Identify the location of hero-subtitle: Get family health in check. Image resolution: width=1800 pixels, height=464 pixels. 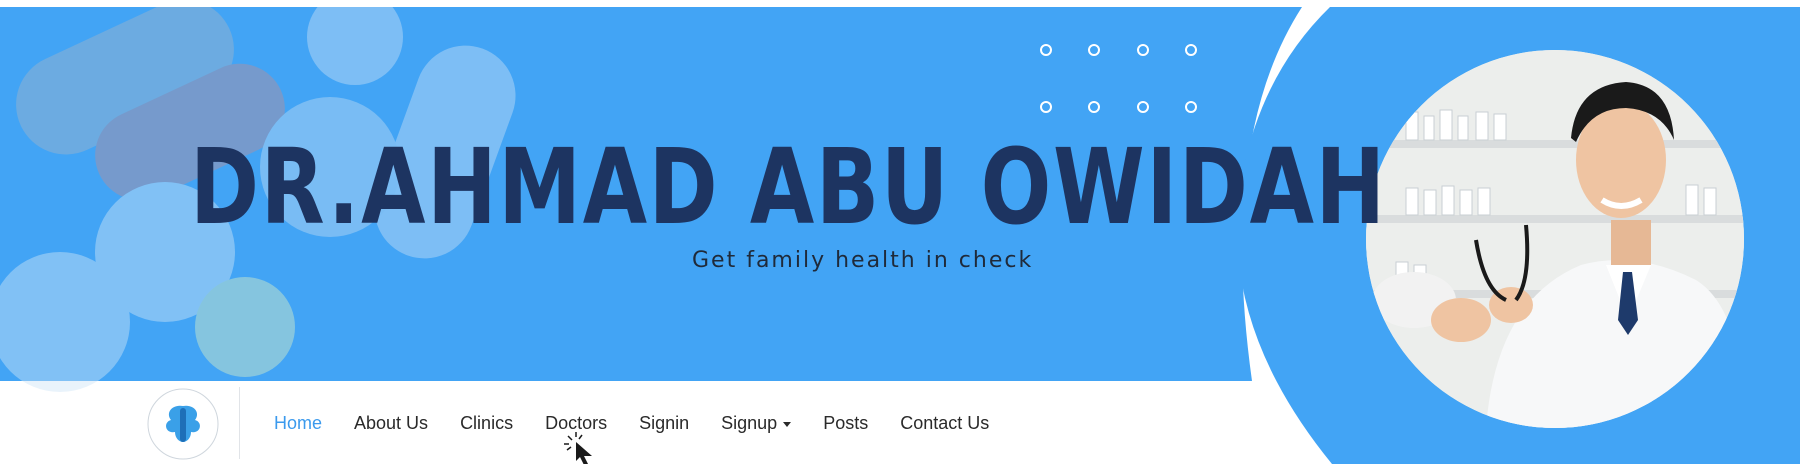
(863, 260).